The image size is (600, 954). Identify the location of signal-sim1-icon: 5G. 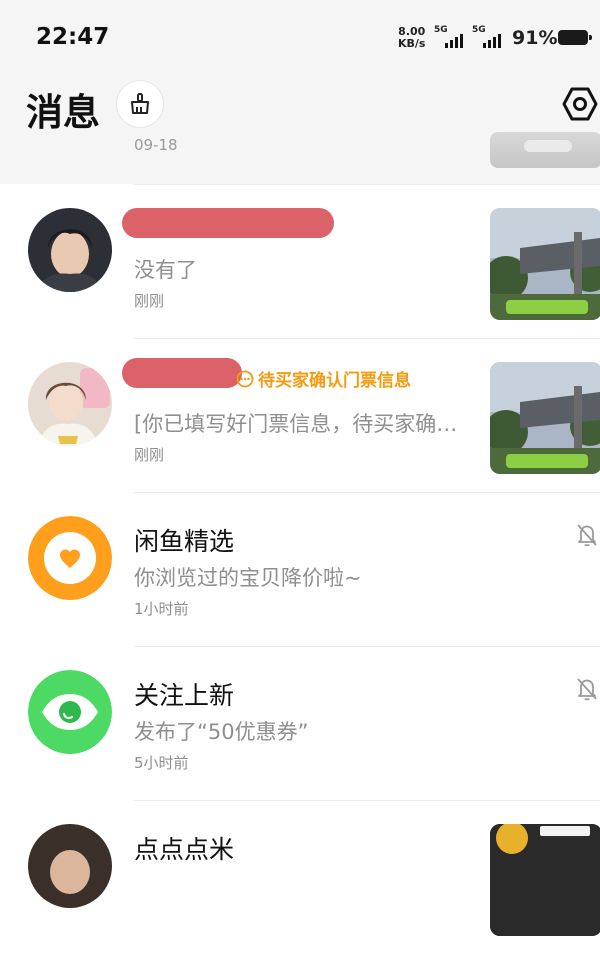
(448, 36).